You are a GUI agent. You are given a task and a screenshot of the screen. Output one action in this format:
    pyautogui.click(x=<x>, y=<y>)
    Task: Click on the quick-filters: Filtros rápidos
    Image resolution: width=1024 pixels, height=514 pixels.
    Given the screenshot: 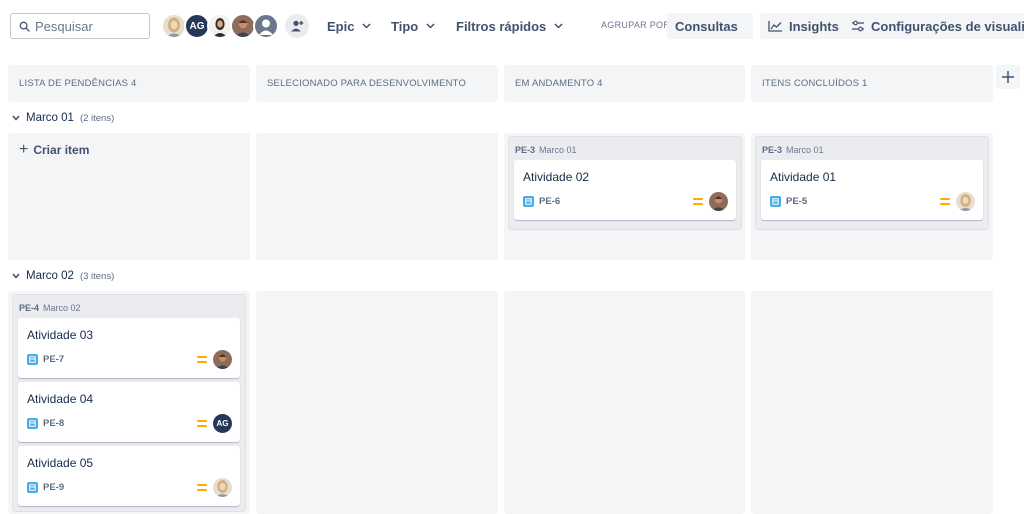 What is the action you would take?
    pyautogui.click(x=509, y=26)
    